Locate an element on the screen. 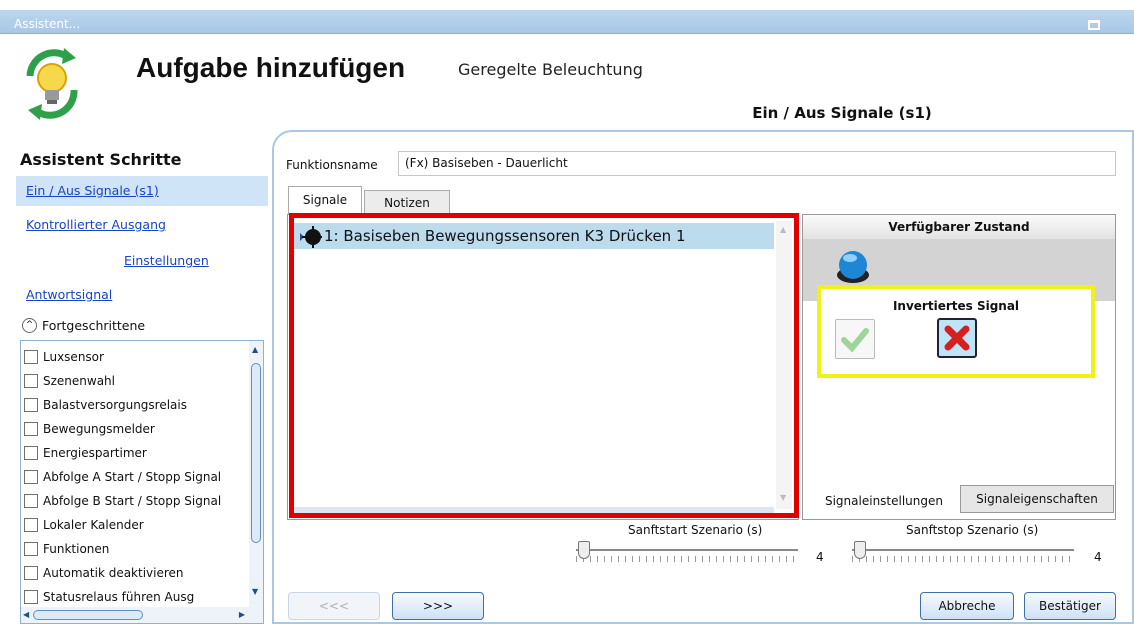 The image size is (1134, 624). inverted-signal-box: Invertiertes Signal is located at coordinates (956, 331).